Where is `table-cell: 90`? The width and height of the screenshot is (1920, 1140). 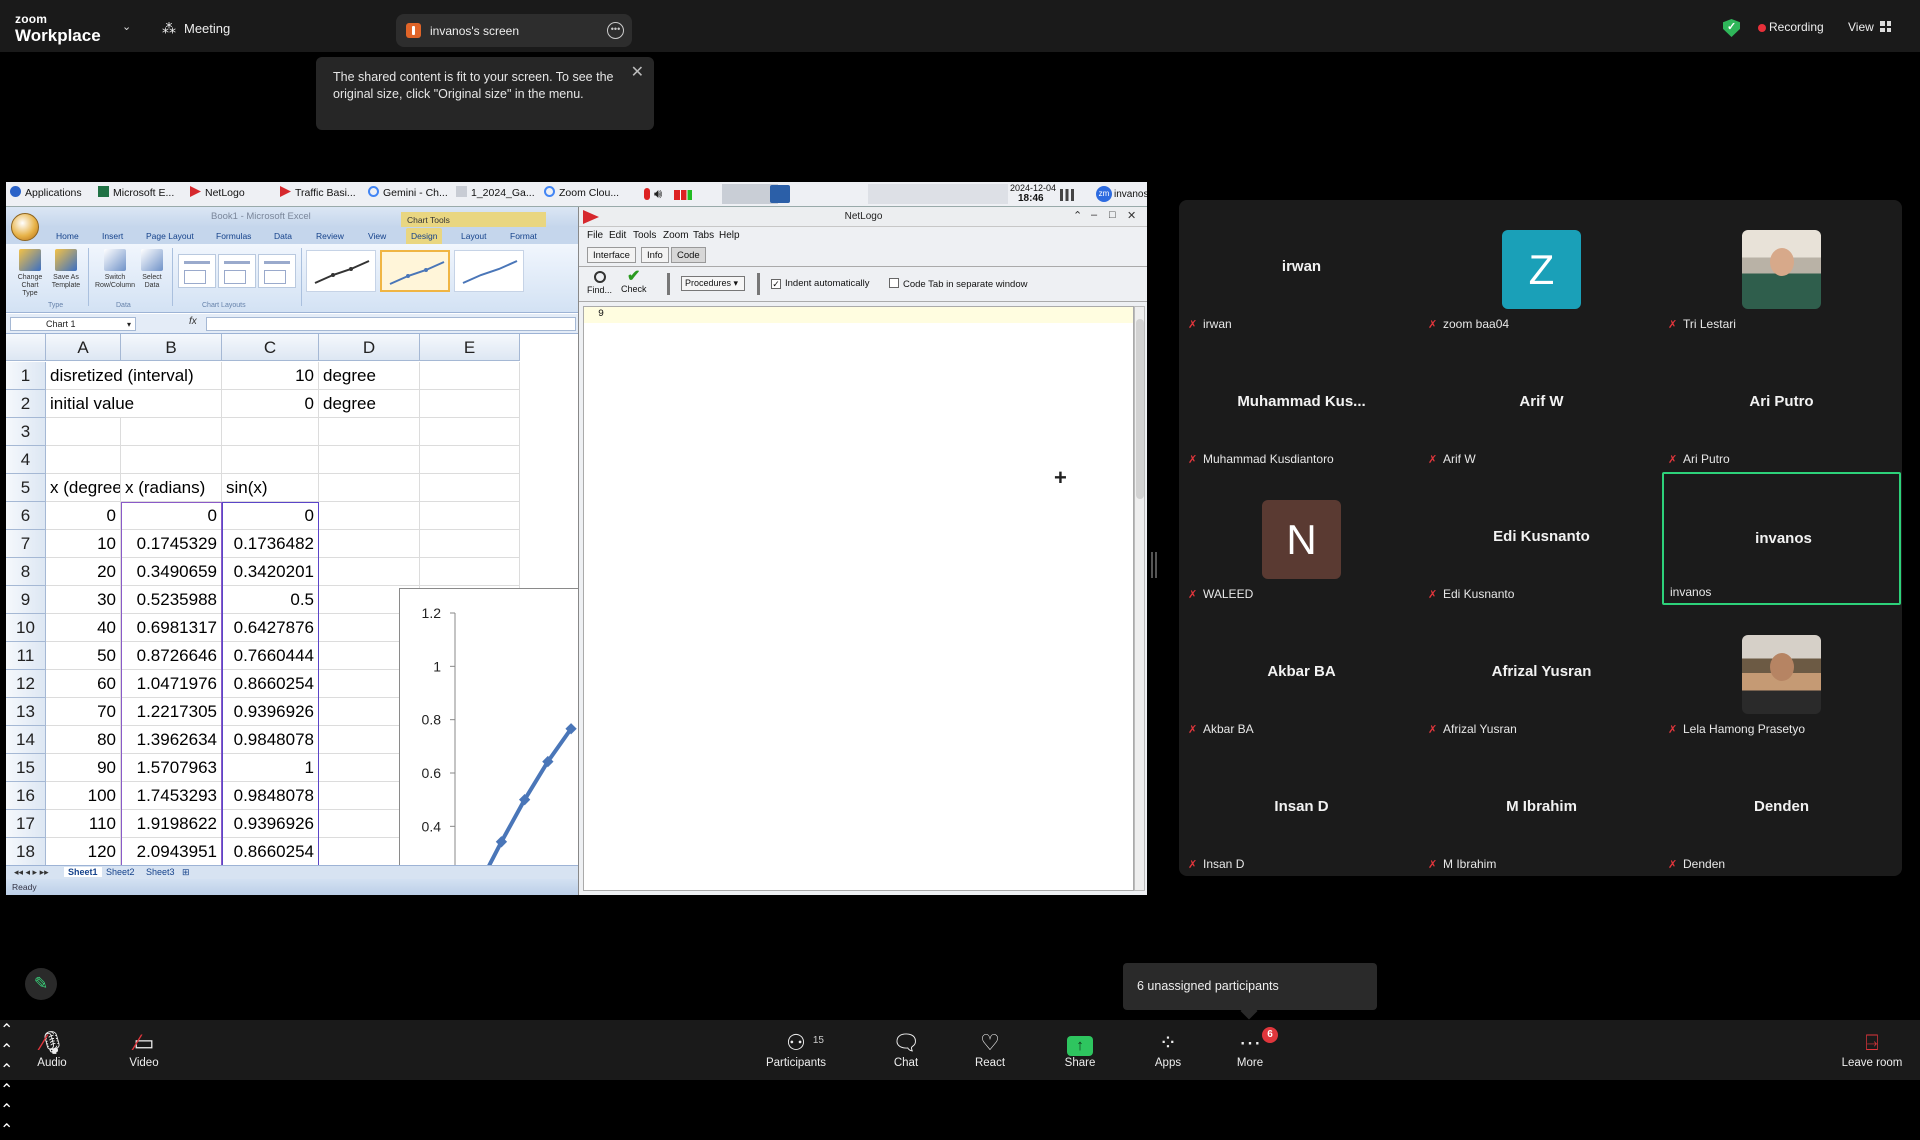 table-cell: 90 is located at coordinates (83, 768).